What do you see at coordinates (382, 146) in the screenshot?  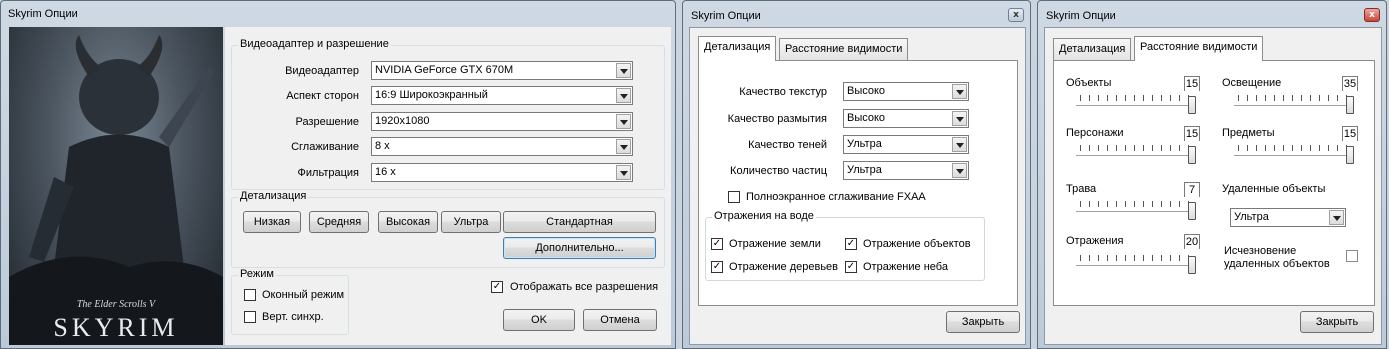 I see `antialiasing-value: 8 x` at bounding box center [382, 146].